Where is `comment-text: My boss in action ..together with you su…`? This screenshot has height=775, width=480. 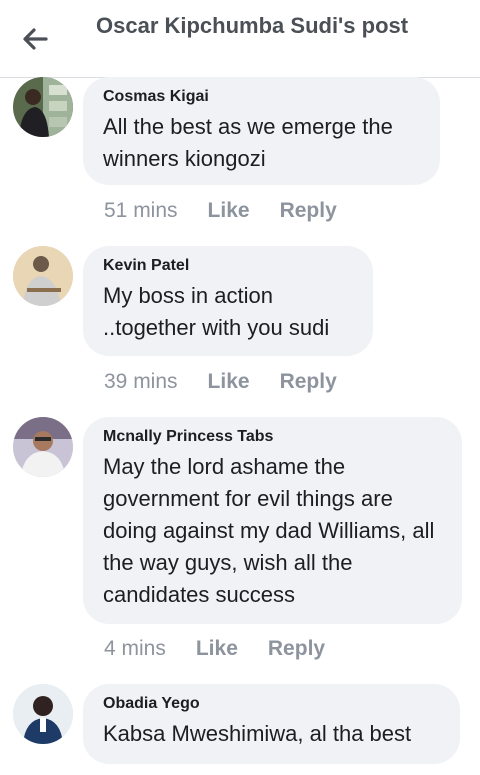
comment-text: My boss in action ..together with you su… is located at coordinates (216, 311).